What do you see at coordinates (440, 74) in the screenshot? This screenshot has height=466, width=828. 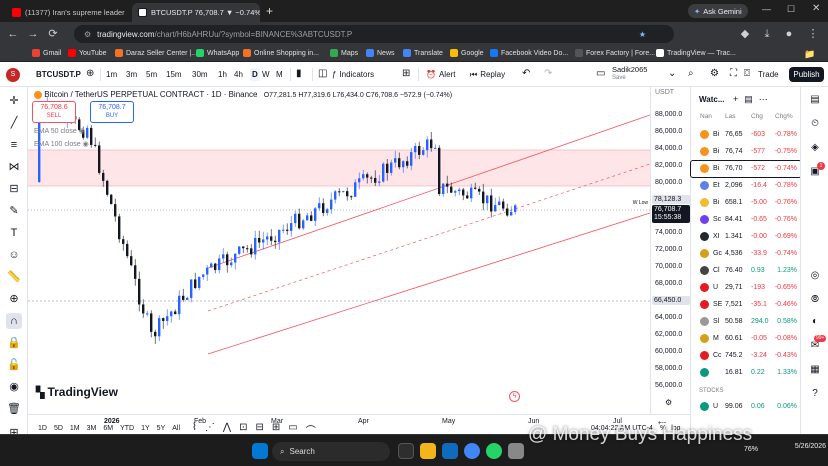 I see `alert-button: ⏰ Alert` at bounding box center [440, 74].